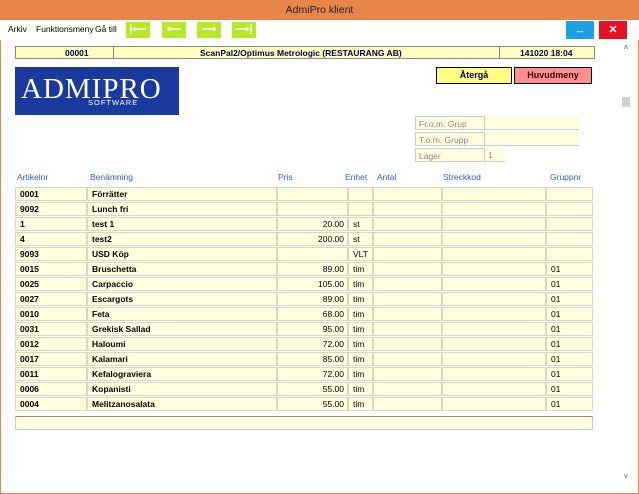 Image resolution: width=639 pixels, height=494 pixels. Describe the element at coordinates (285, 177) in the screenshot. I see `col-pris: Pris` at that location.